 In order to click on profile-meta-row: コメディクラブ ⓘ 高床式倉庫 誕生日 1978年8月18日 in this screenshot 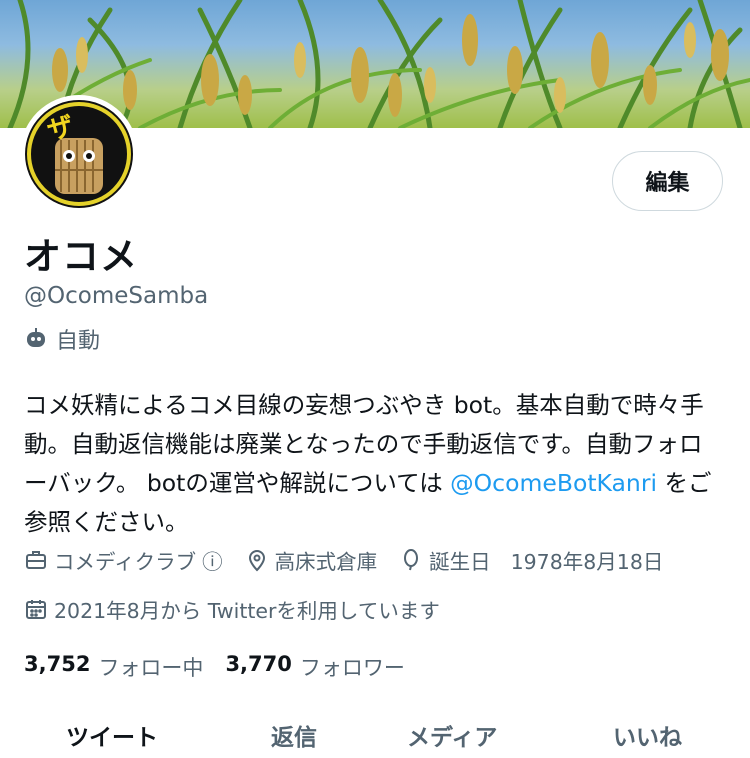, I will do `click(354, 560)`.